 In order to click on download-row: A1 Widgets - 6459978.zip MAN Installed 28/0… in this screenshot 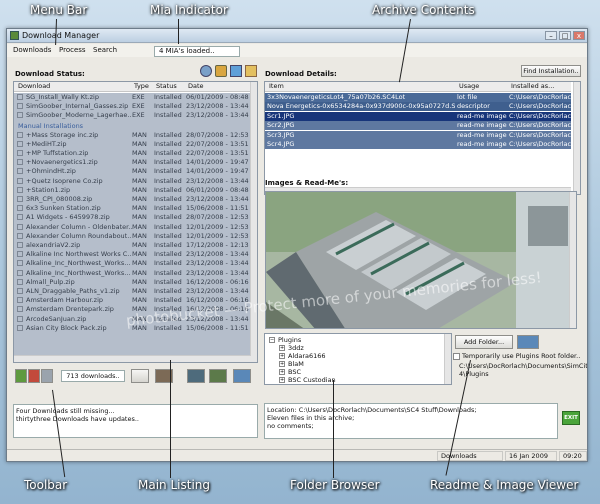, I will do `click(132, 217)`.